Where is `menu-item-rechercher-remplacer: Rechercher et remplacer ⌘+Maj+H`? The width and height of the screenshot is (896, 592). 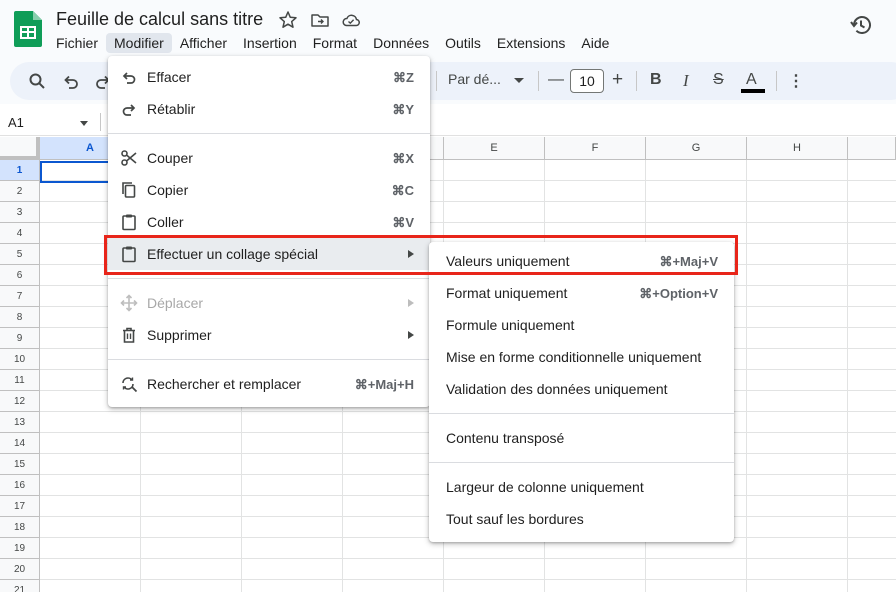 menu-item-rechercher-remplacer: Rechercher et remplacer ⌘+Maj+H is located at coordinates (269, 384).